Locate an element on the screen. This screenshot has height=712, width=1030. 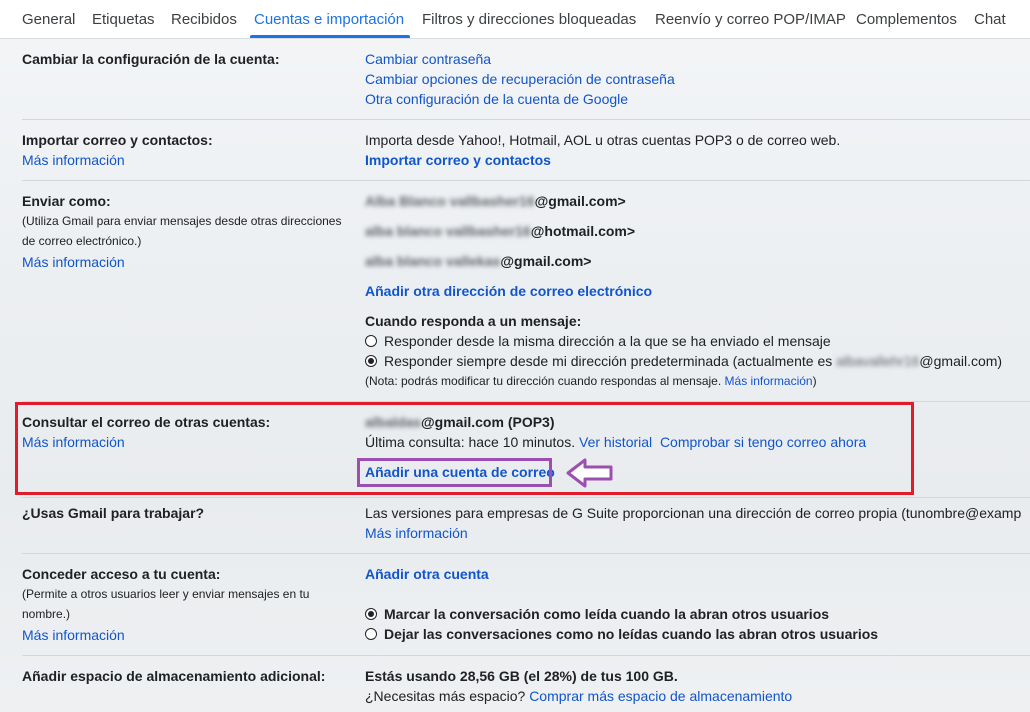
send-as-label: Enviar como: is located at coordinates (66, 201).